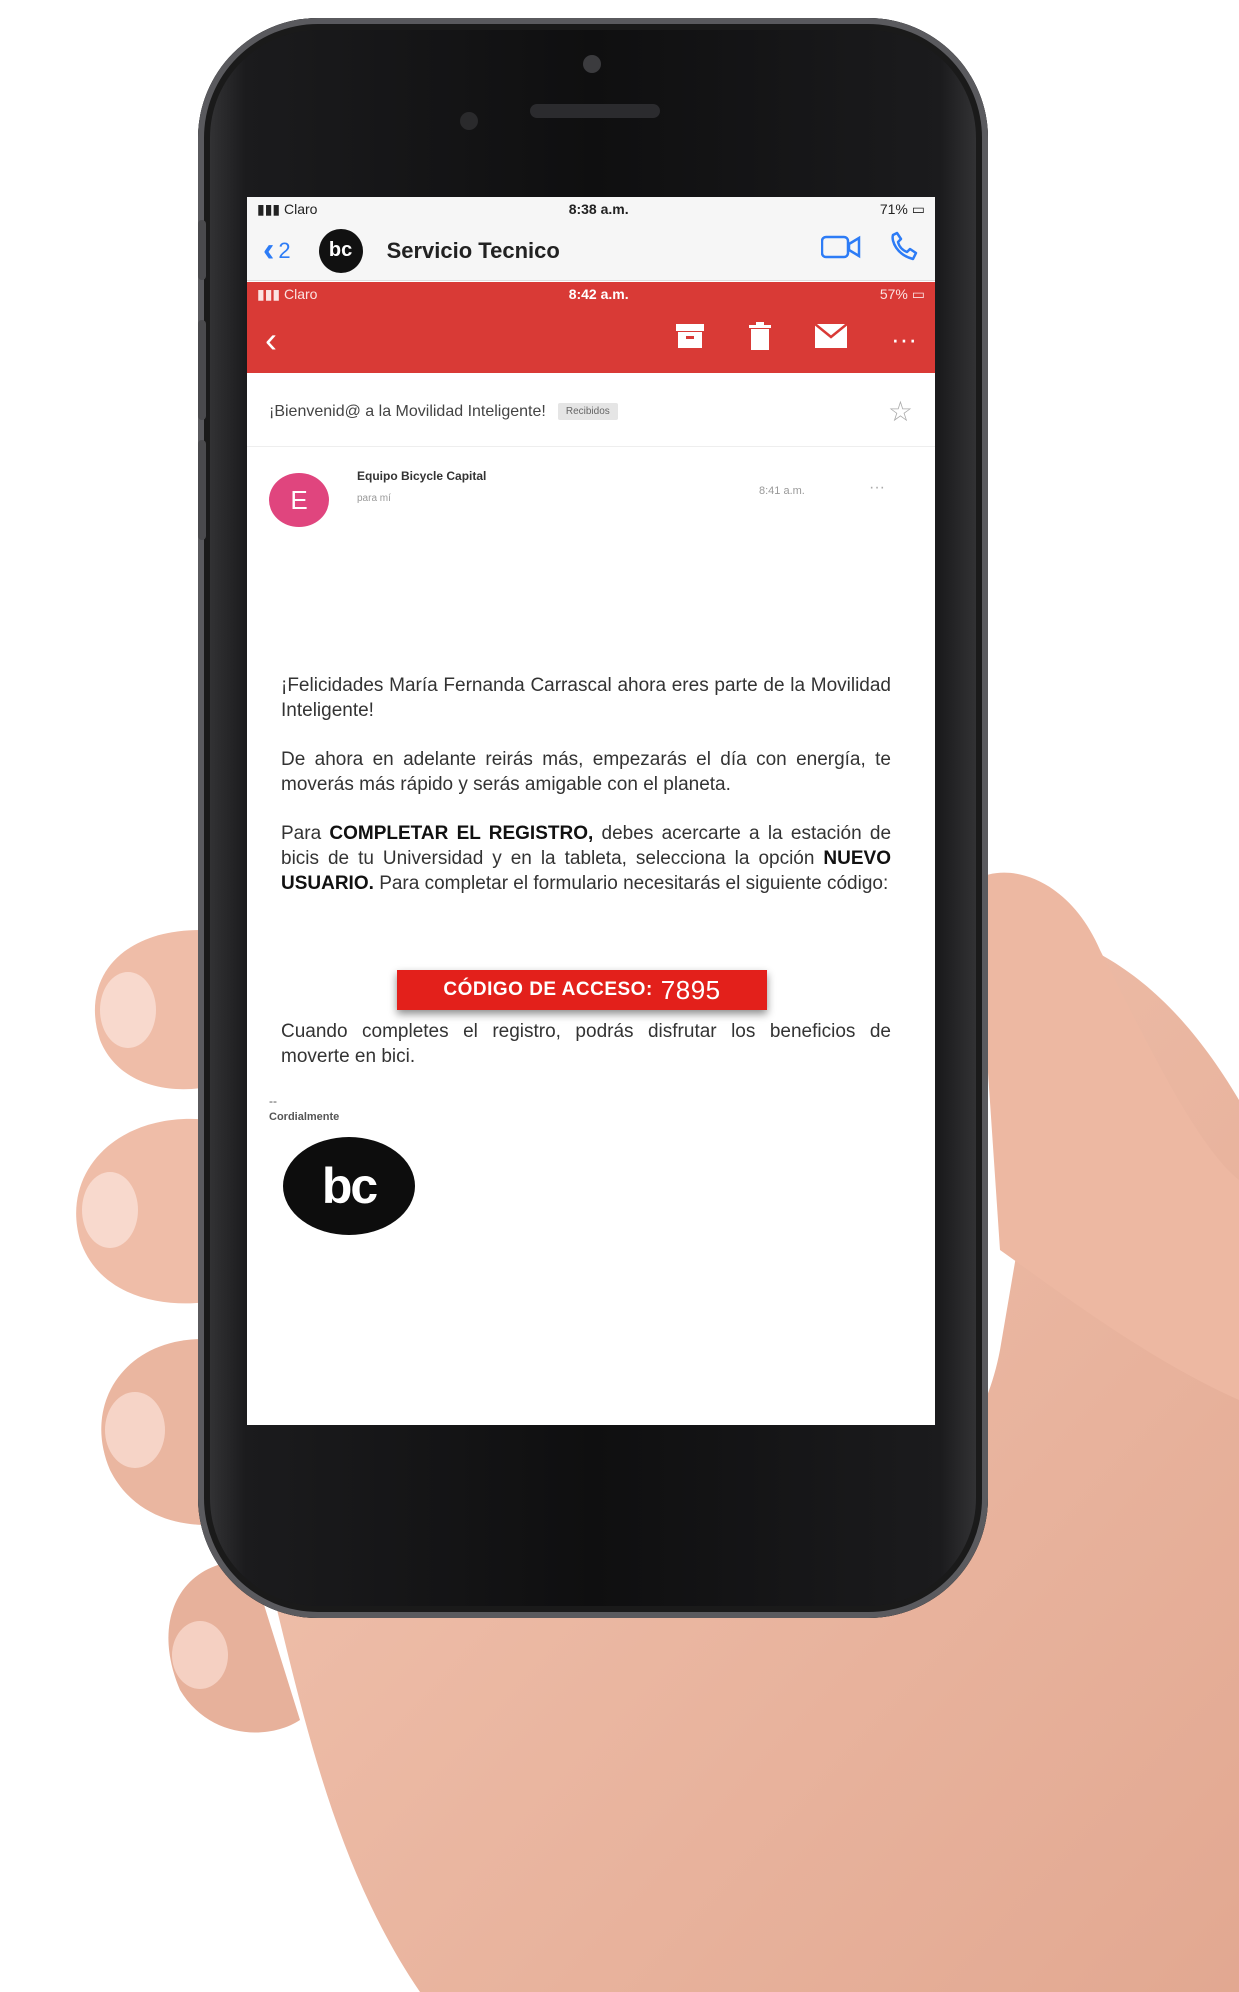 Image resolution: width=1239 pixels, height=1992 pixels. What do you see at coordinates (598, 209) in the screenshot?
I see `time: 8:38 a.m.` at bounding box center [598, 209].